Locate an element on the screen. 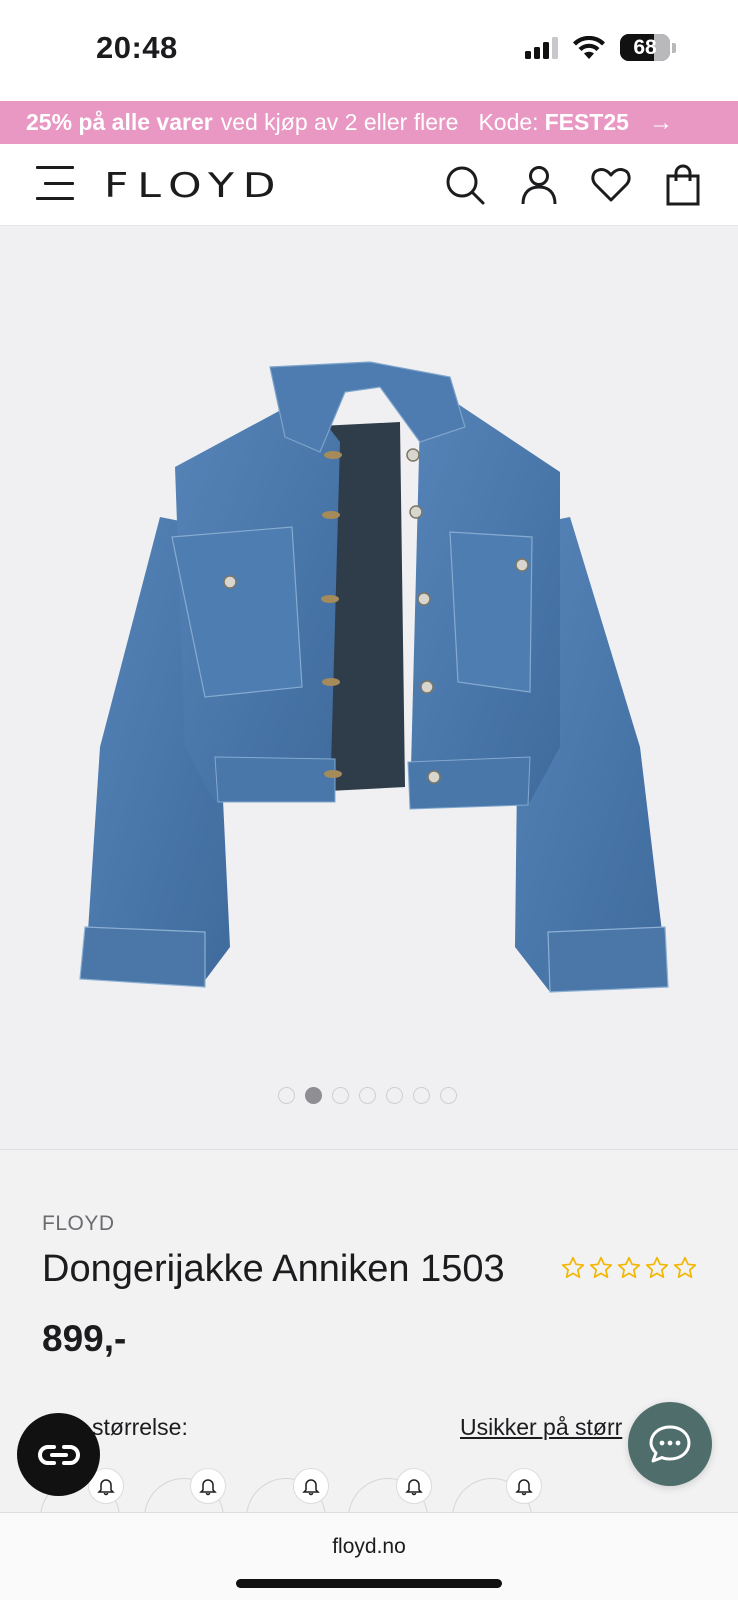  battery-percent: 68 is located at coordinates (645, 47).